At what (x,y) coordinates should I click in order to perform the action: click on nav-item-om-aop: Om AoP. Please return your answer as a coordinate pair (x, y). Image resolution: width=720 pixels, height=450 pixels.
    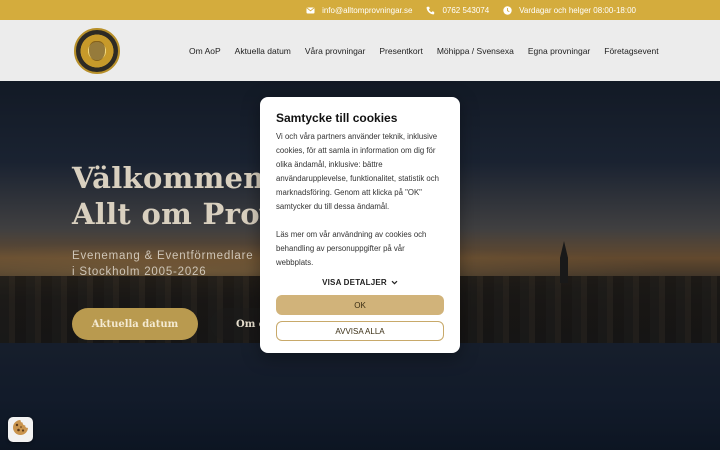
    Looking at the image, I should click on (208, 51).